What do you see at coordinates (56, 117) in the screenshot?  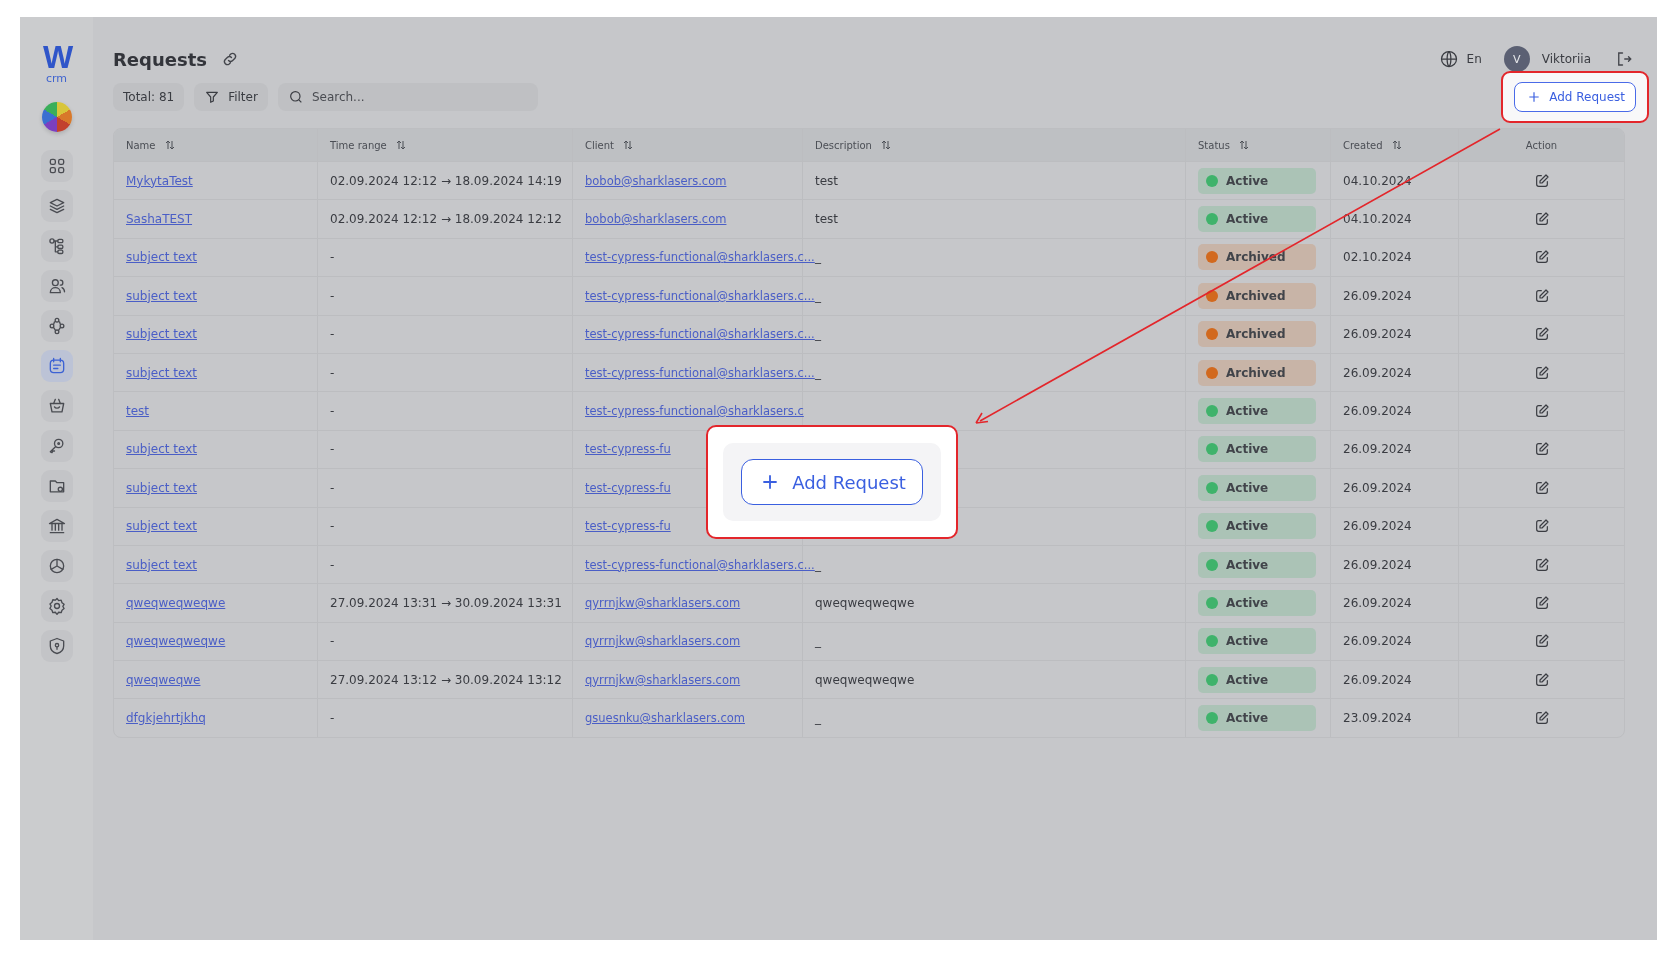 I see `workspace-icon` at bounding box center [56, 117].